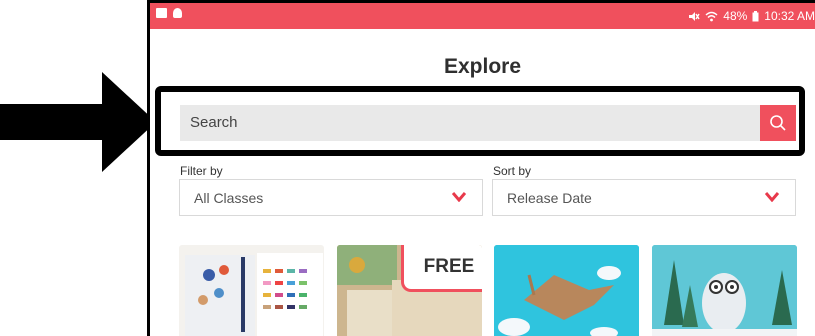 This screenshot has width=815, height=336. I want to click on battery-percent: 48%, so click(735, 16).